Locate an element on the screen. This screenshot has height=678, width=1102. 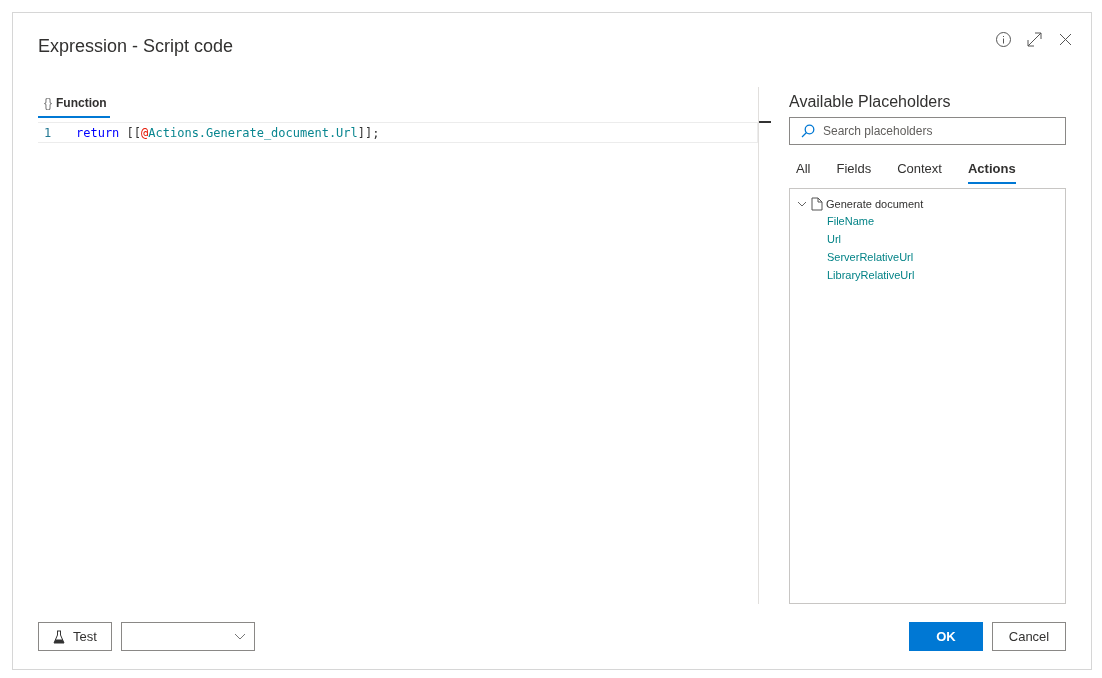
function-tab: {} Function is located at coordinates (74, 102).